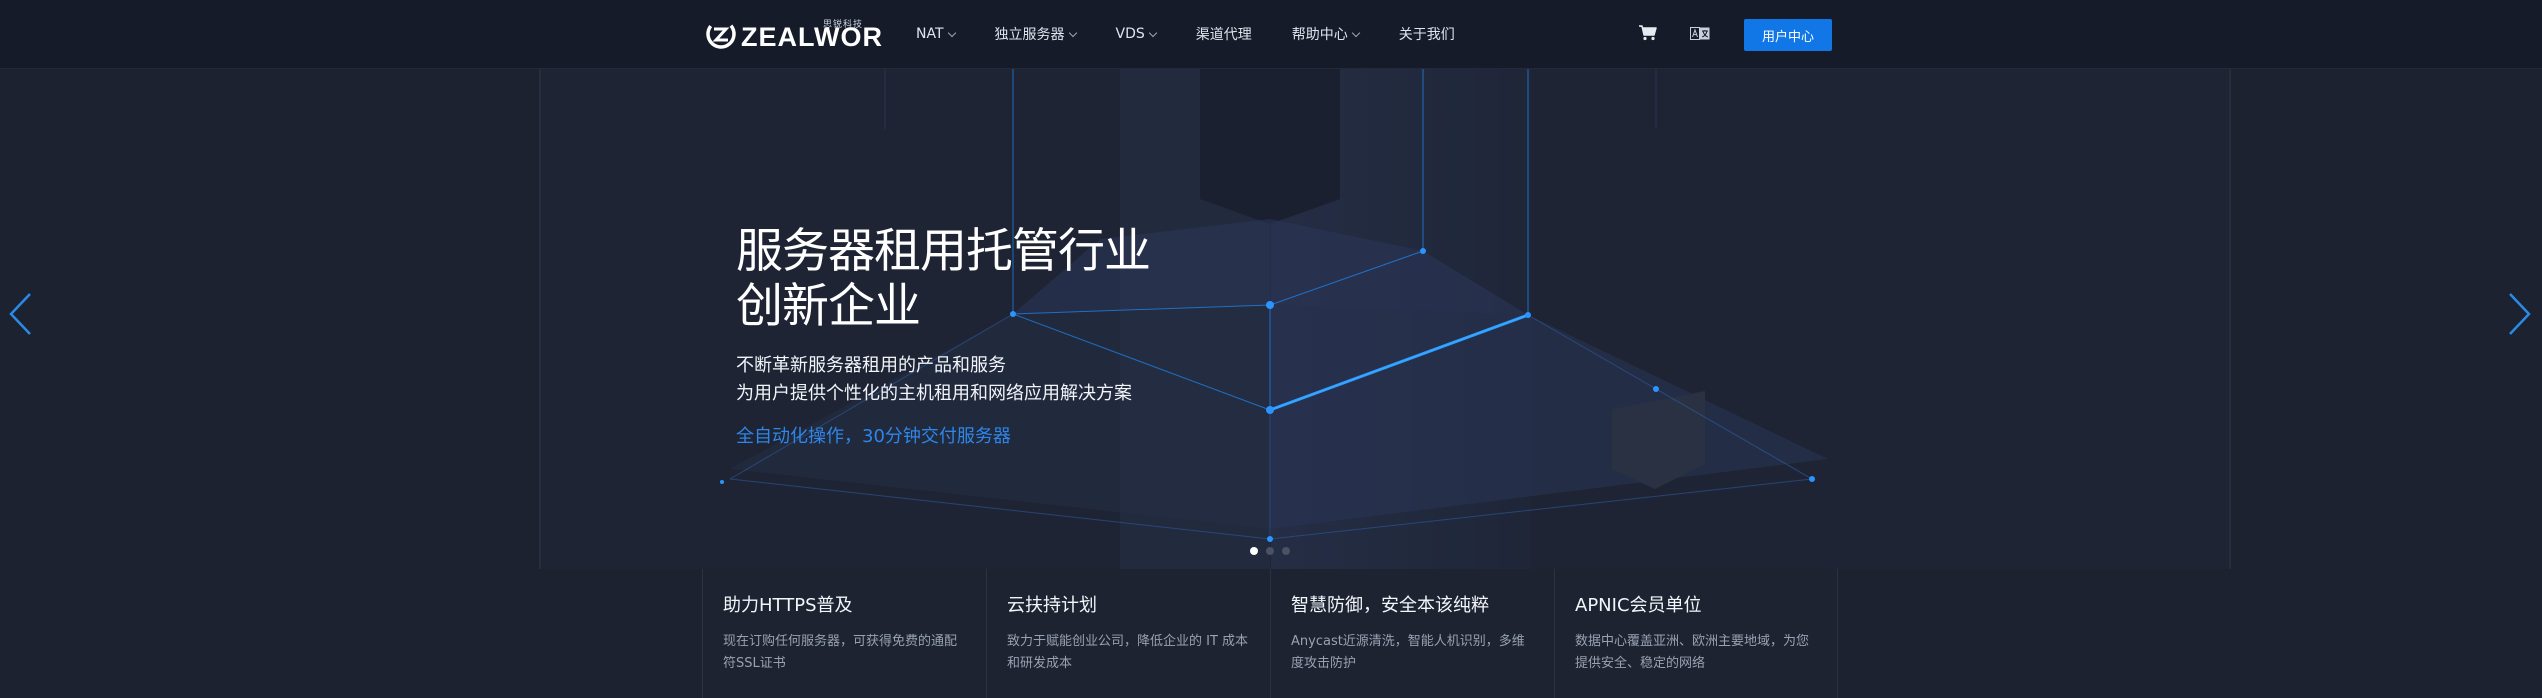 The width and height of the screenshot is (2542, 698). I want to click on nav-item-nat: NAT, so click(936, 34).